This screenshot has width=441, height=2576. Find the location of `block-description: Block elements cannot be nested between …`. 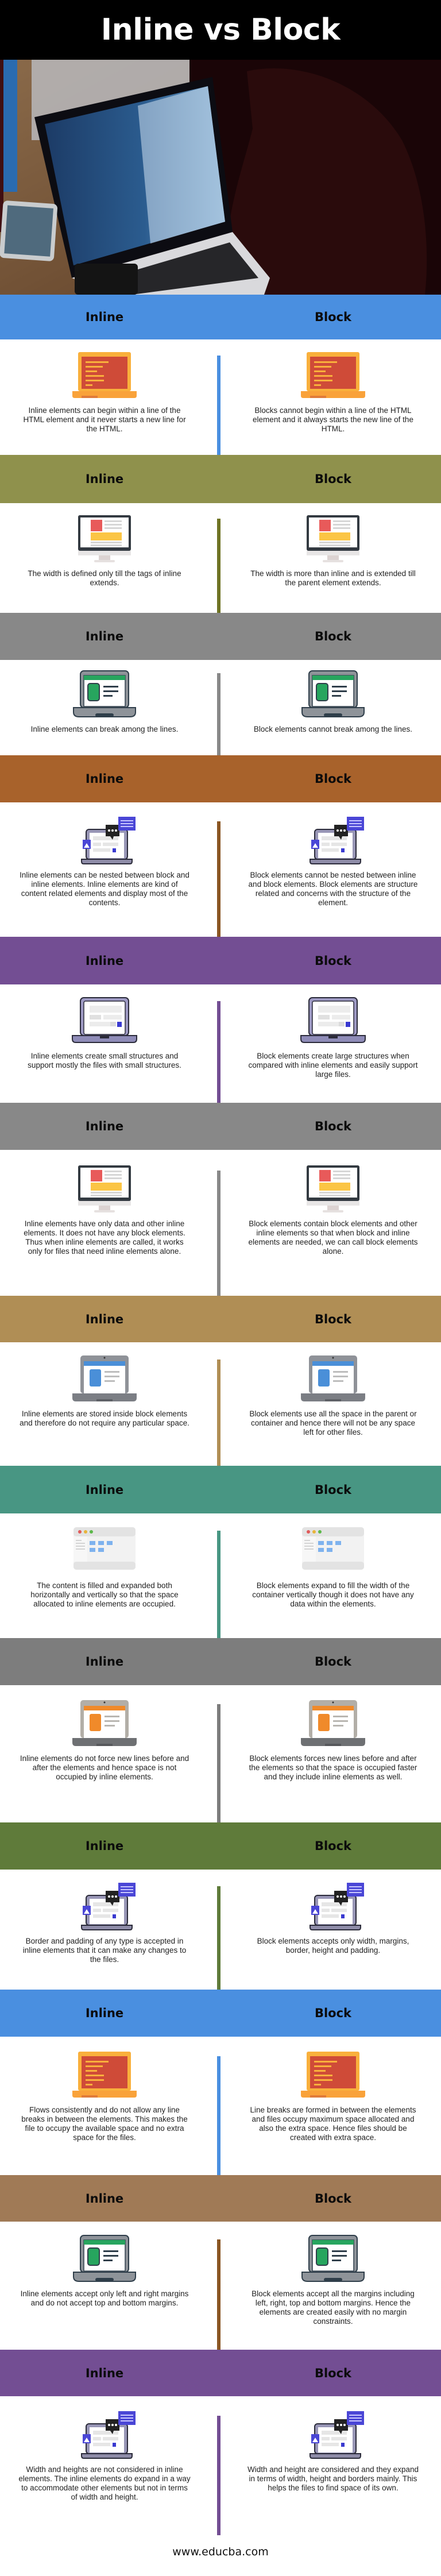

block-description: Block elements cannot be nested between … is located at coordinates (333, 889).